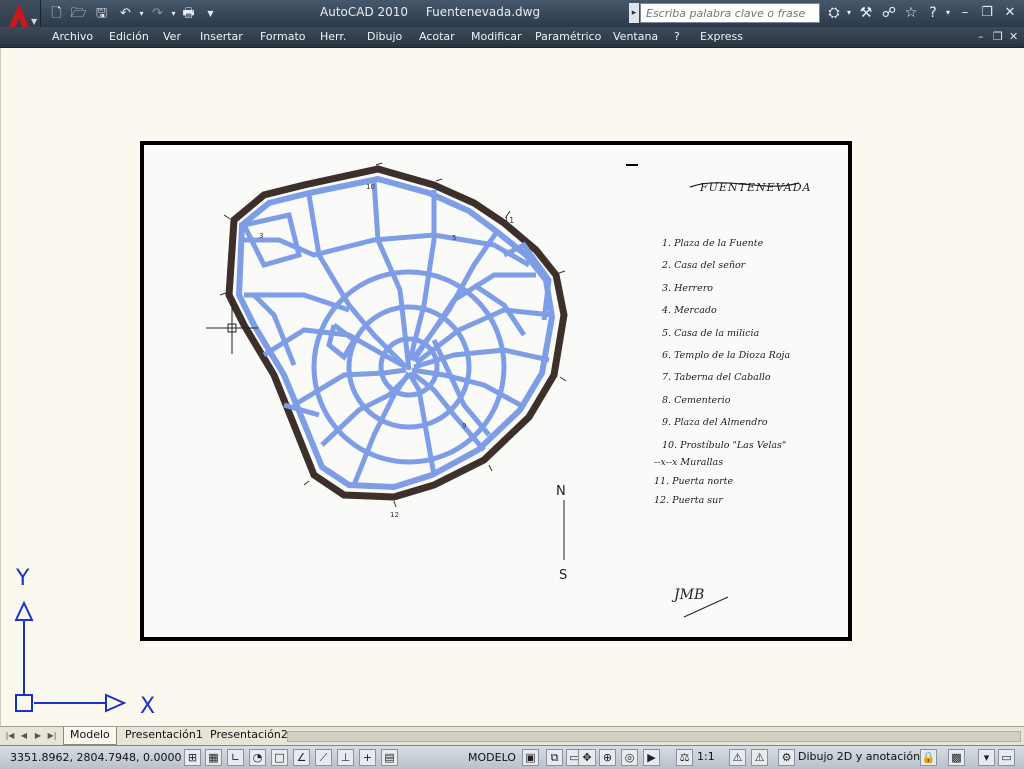 The image size is (1024, 769). Describe the element at coordinates (257, 757) in the screenshot. I see `polar-tracking-icon: ◔` at that location.